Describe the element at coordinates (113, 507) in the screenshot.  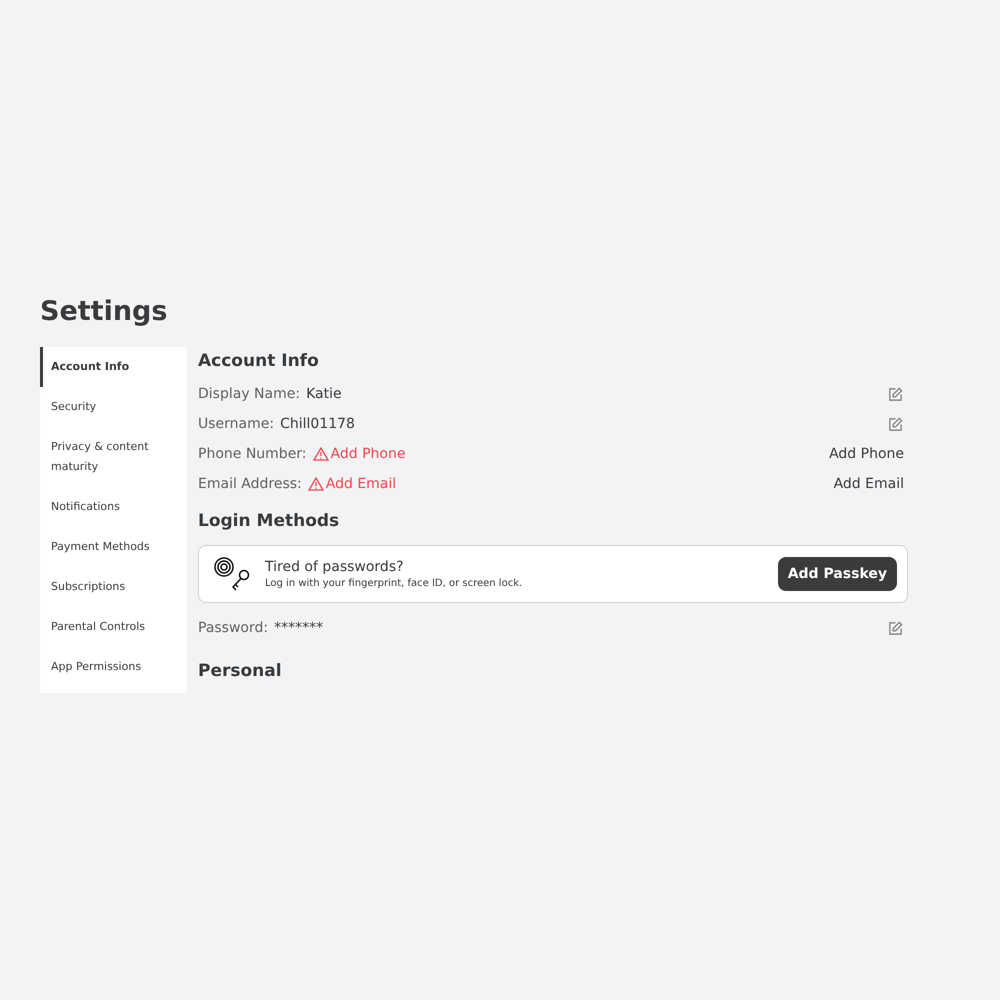
I see `sidebar-item: Notifications` at that location.